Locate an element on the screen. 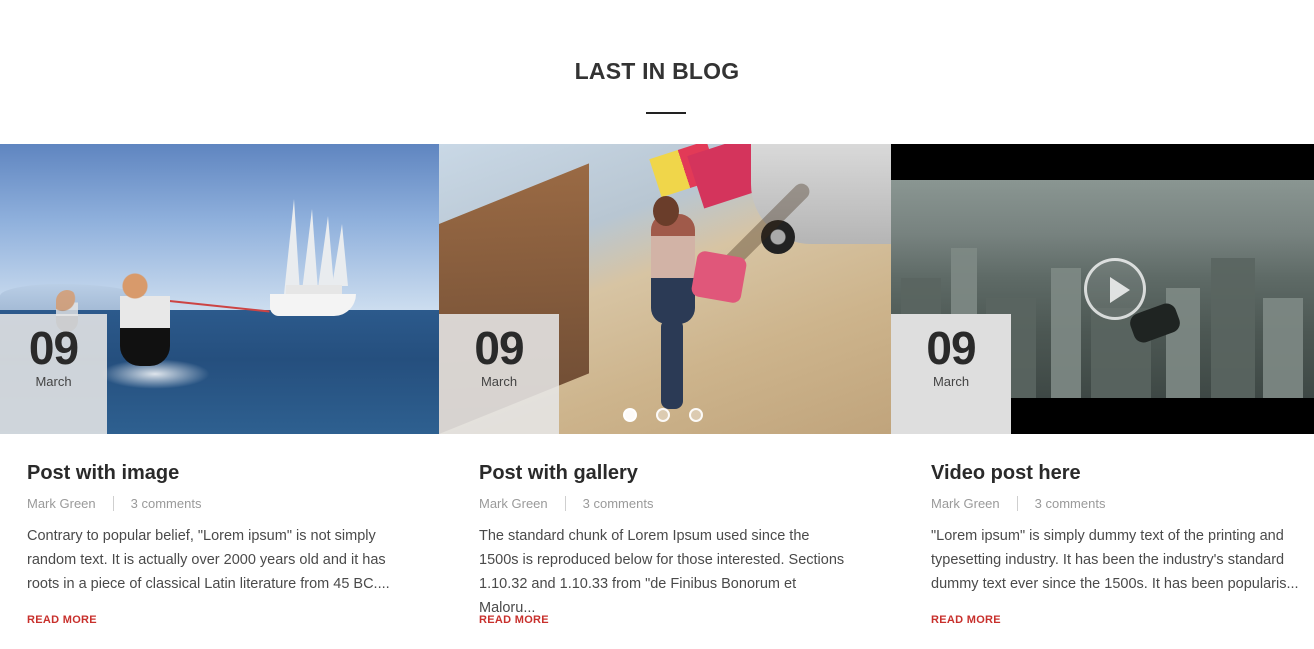 The height and width of the screenshot is (649, 1314). gallery-pagination is located at coordinates (663, 415).